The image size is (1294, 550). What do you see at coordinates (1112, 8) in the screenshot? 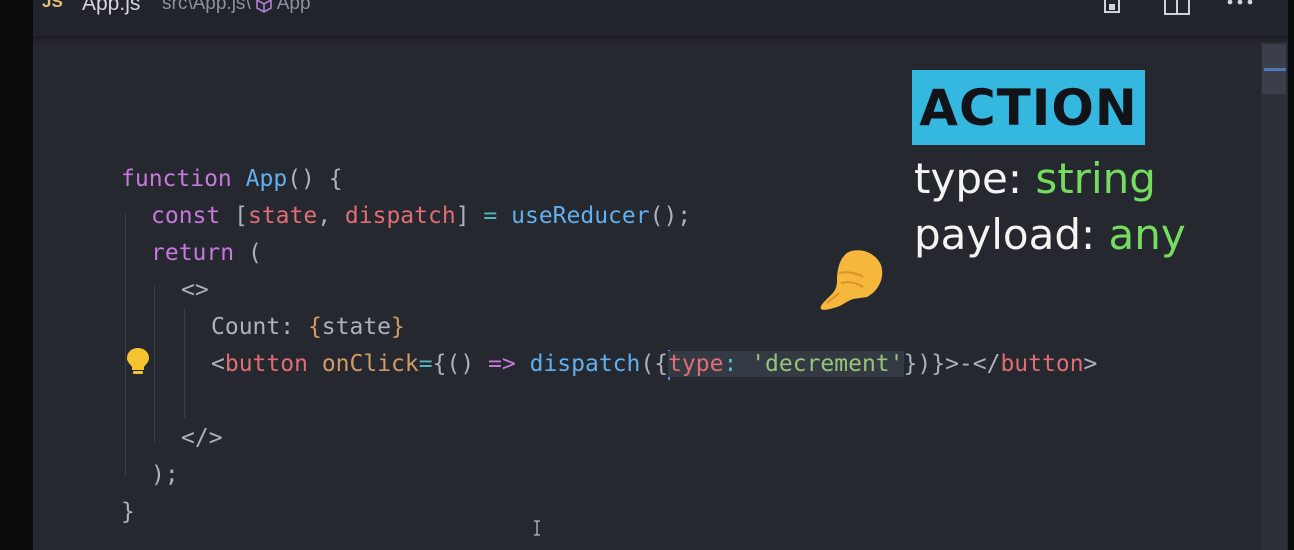
I see `copy-icon` at bounding box center [1112, 8].